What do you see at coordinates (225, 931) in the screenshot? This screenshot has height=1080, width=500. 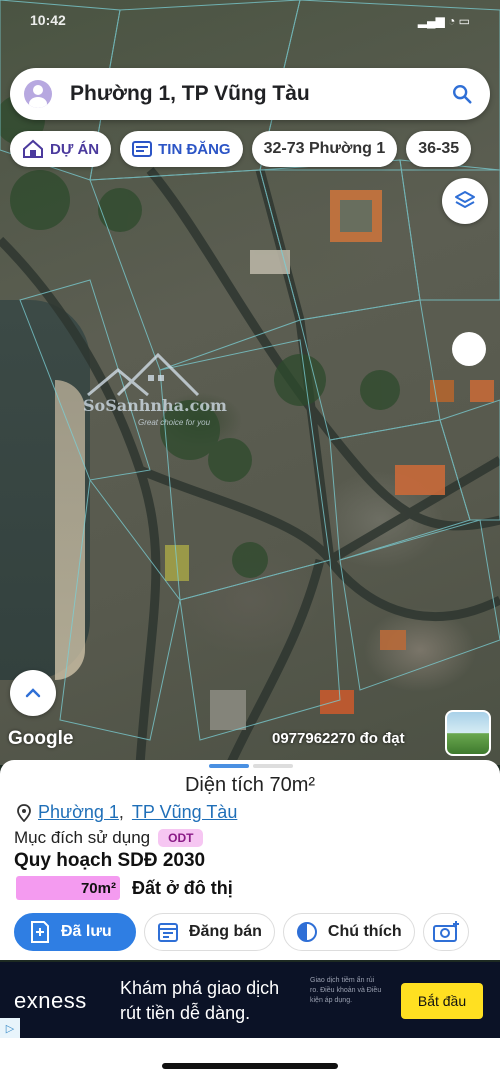 I see `post-sale-label: Đăng bán` at bounding box center [225, 931].